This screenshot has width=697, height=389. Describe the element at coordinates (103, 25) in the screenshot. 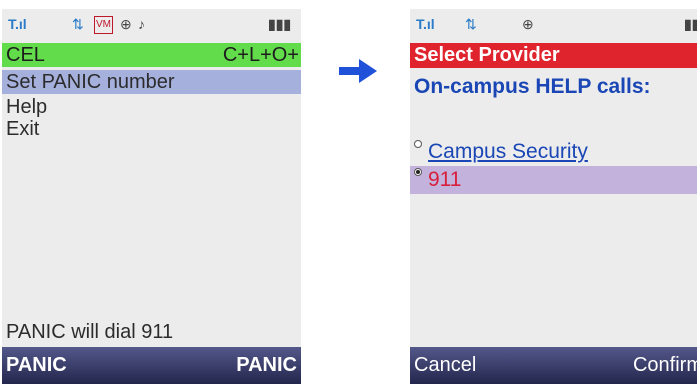

I see `voicemail-icon: VM` at that location.